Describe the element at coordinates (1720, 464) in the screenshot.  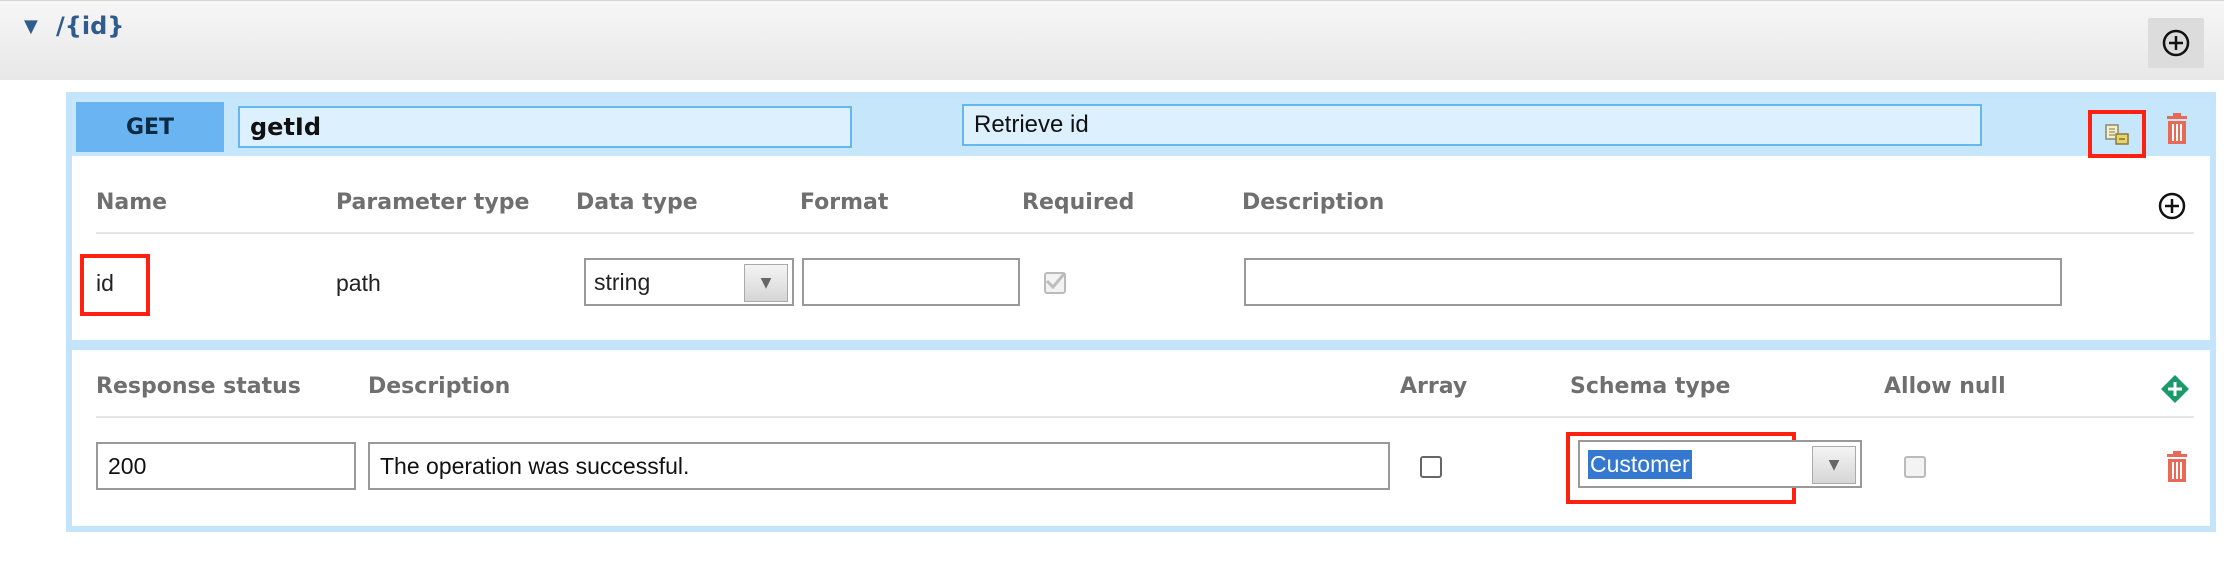
I see `schema-type-select: Customer ▼` at that location.